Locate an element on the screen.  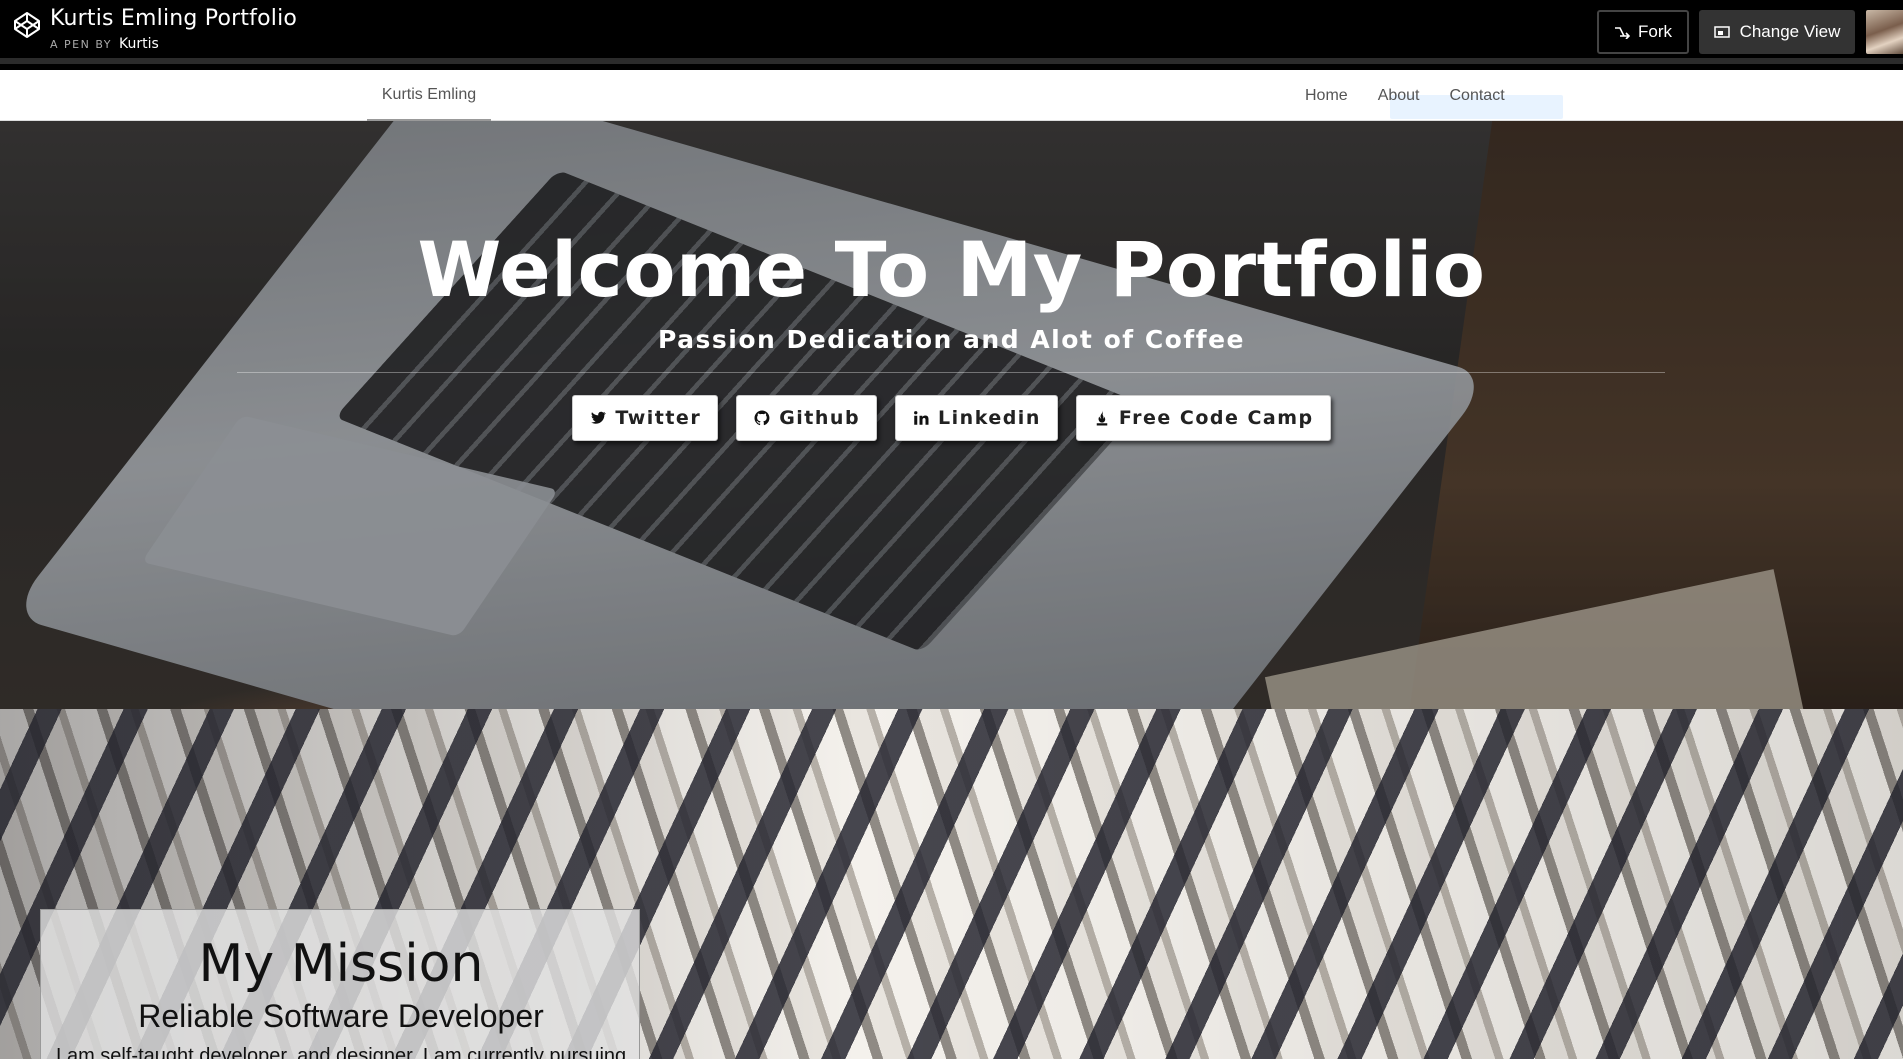
fork-label: Fork is located at coordinates (1655, 31).